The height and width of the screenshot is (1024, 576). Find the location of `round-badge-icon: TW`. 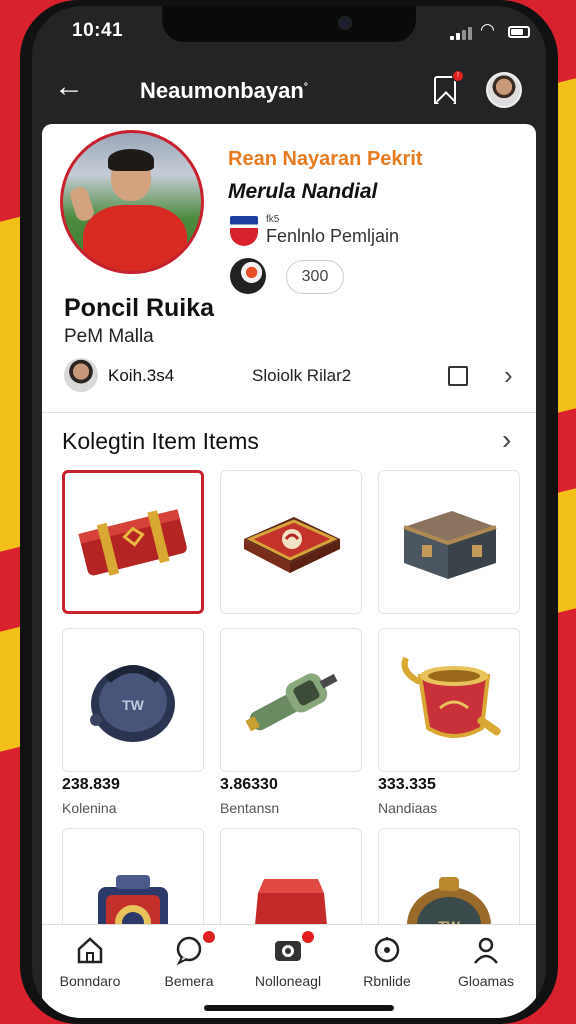

round-badge-icon: TW is located at coordinates (132, 703).